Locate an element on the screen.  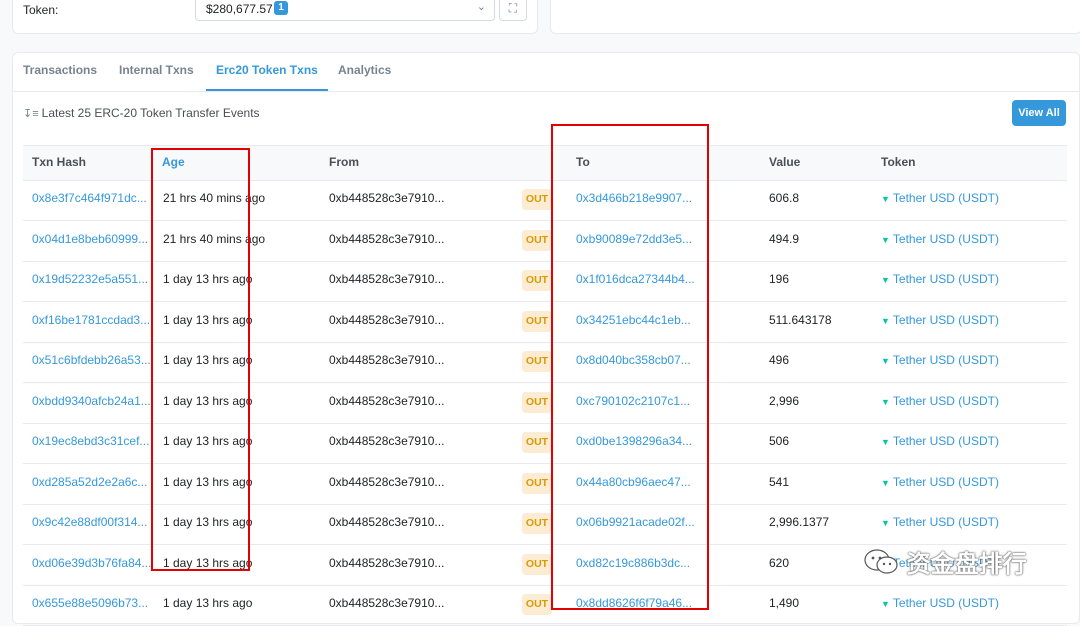
value-cell: 496 is located at coordinates (779, 360).